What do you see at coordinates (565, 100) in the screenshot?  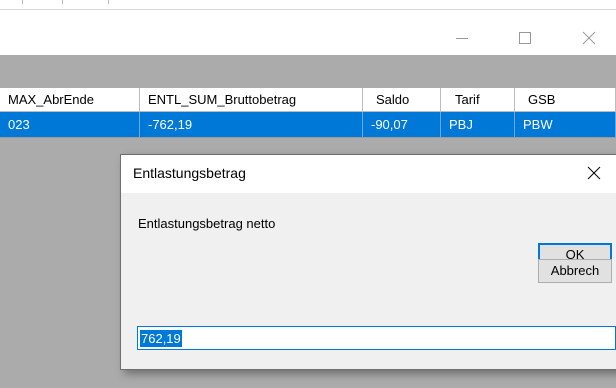 I see `column-header-gsb: GSB` at bounding box center [565, 100].